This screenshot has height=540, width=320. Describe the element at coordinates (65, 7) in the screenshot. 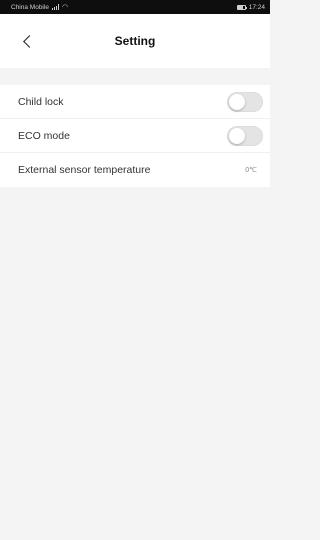

I see `wifi-icon: ◠` at that location.